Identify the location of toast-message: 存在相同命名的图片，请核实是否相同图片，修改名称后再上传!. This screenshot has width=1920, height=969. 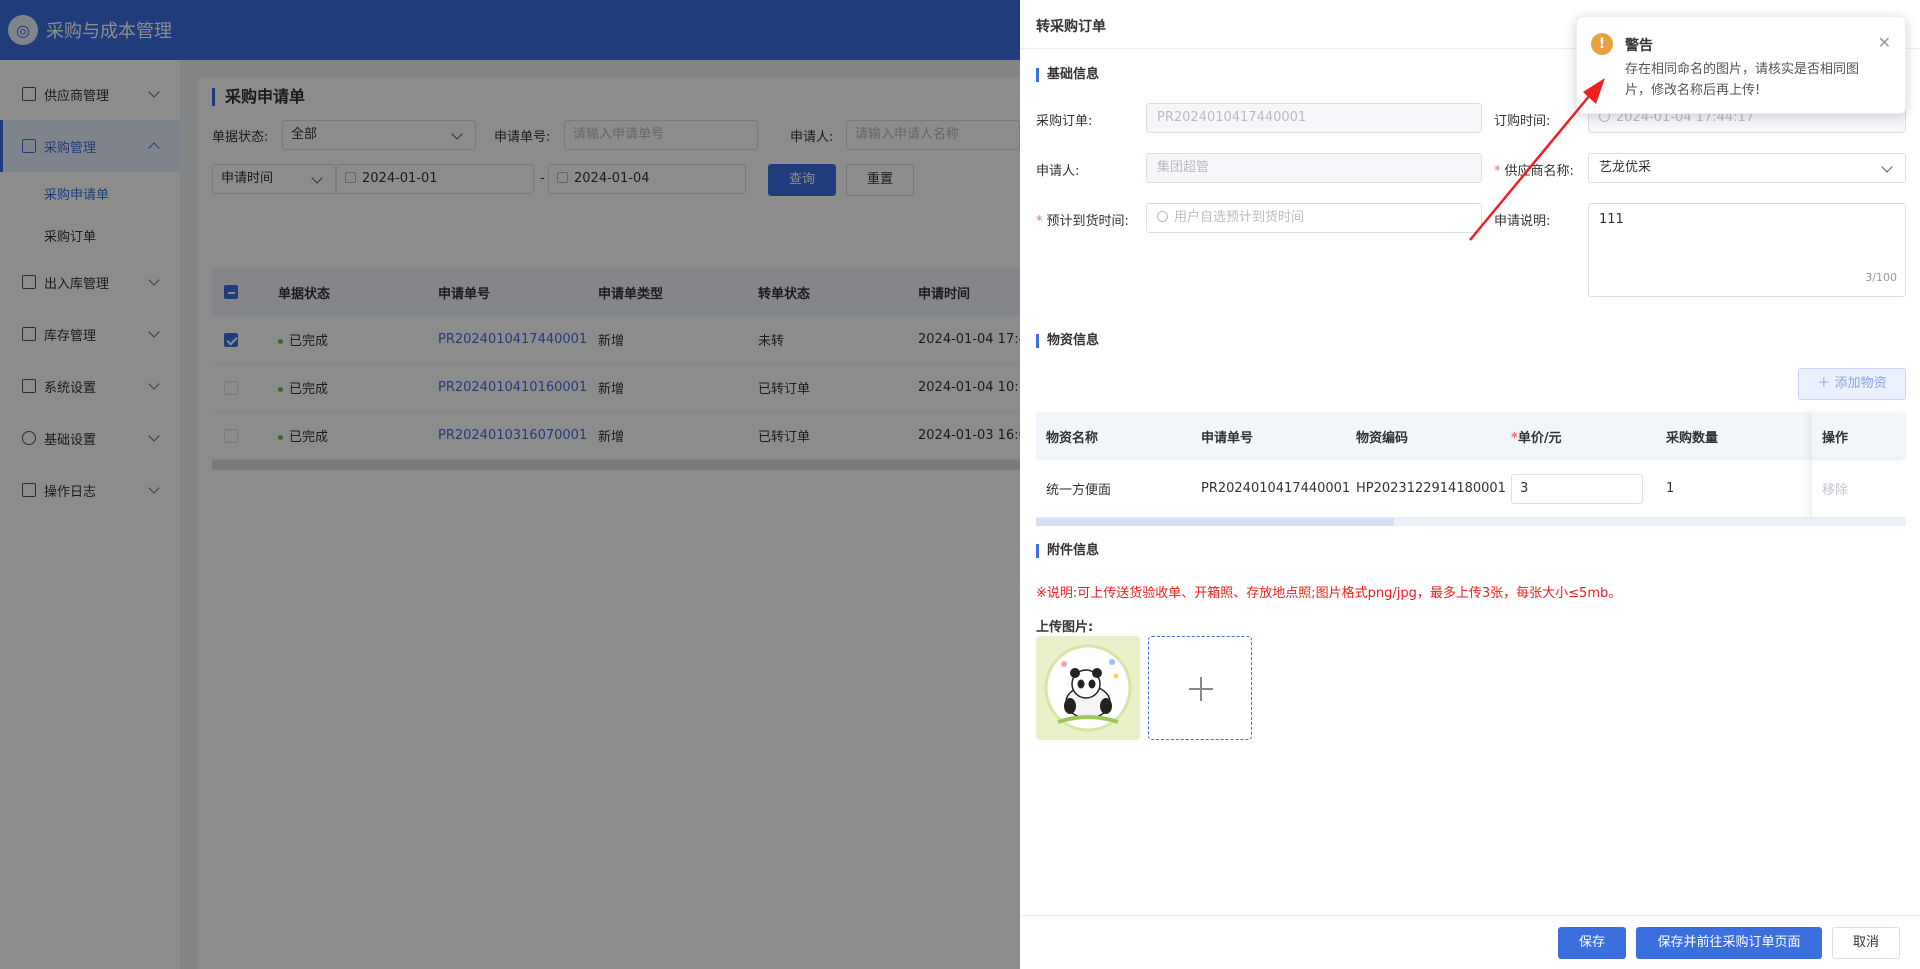
(1742, 80).